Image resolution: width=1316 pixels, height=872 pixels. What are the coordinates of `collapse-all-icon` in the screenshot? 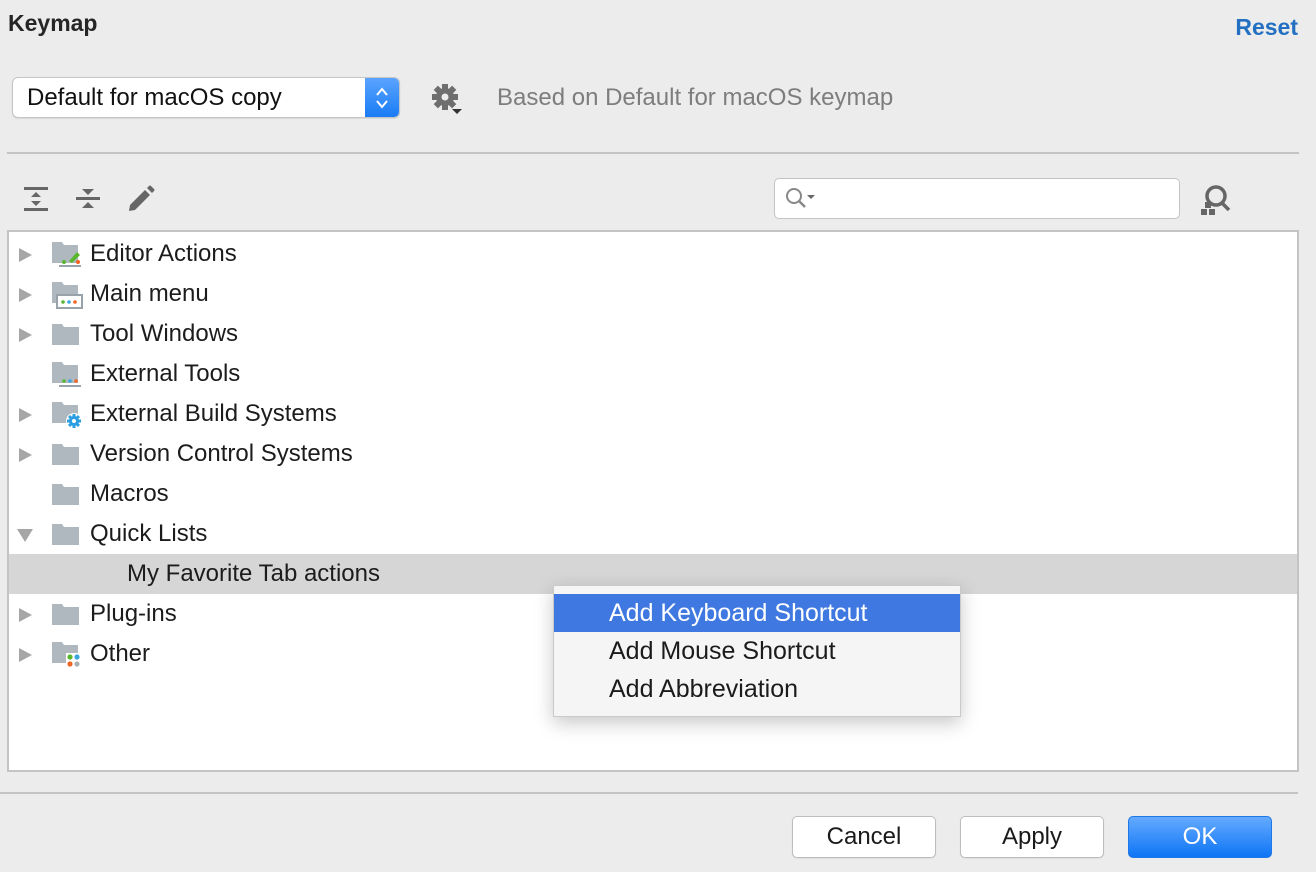 It's located at (89, 199).